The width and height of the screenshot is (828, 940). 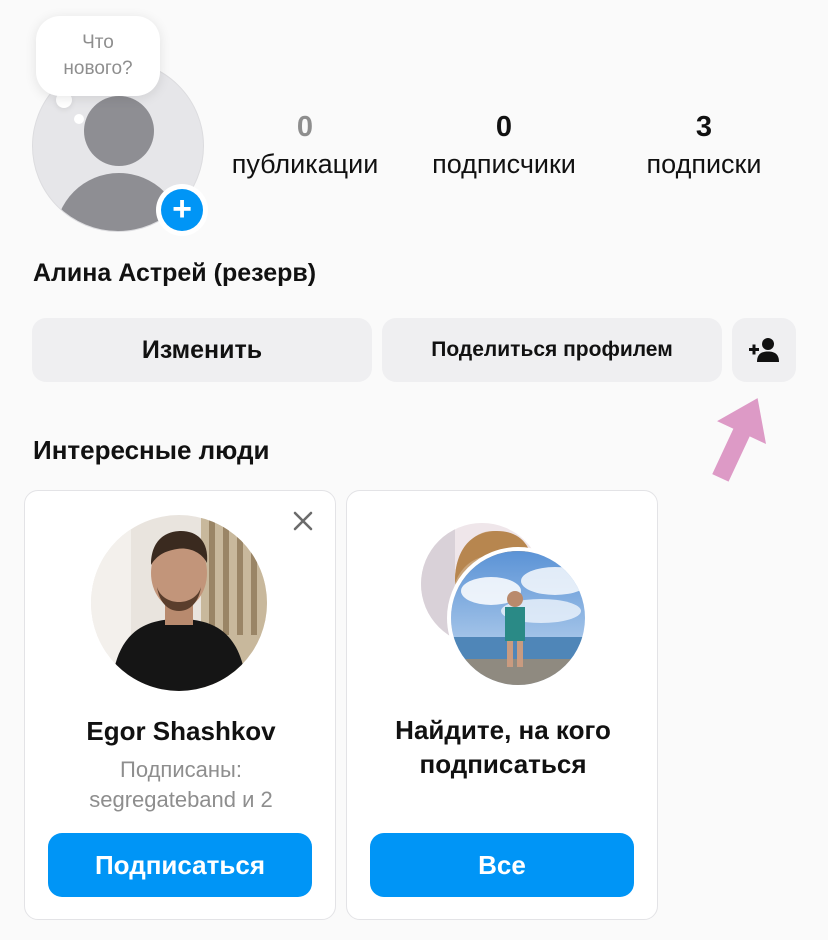 I want to click on discover-people-title: Найдите, на кого подписаться, so click(x=503, y=747).